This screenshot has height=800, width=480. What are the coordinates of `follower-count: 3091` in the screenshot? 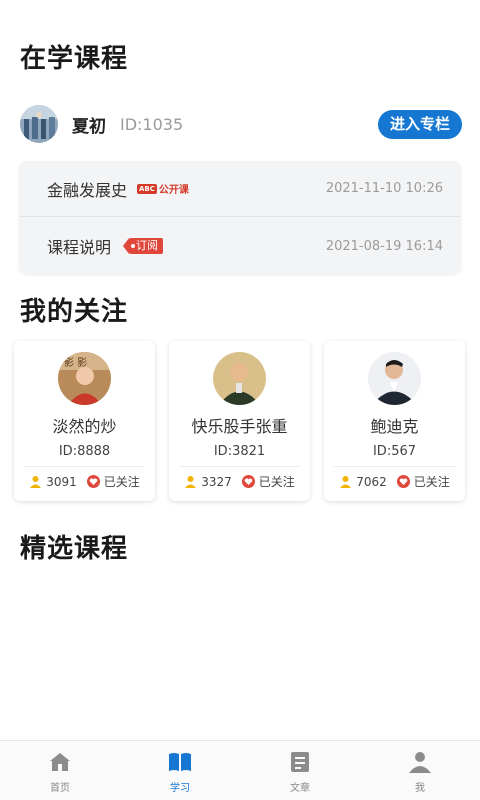 It's located at (61, 481).